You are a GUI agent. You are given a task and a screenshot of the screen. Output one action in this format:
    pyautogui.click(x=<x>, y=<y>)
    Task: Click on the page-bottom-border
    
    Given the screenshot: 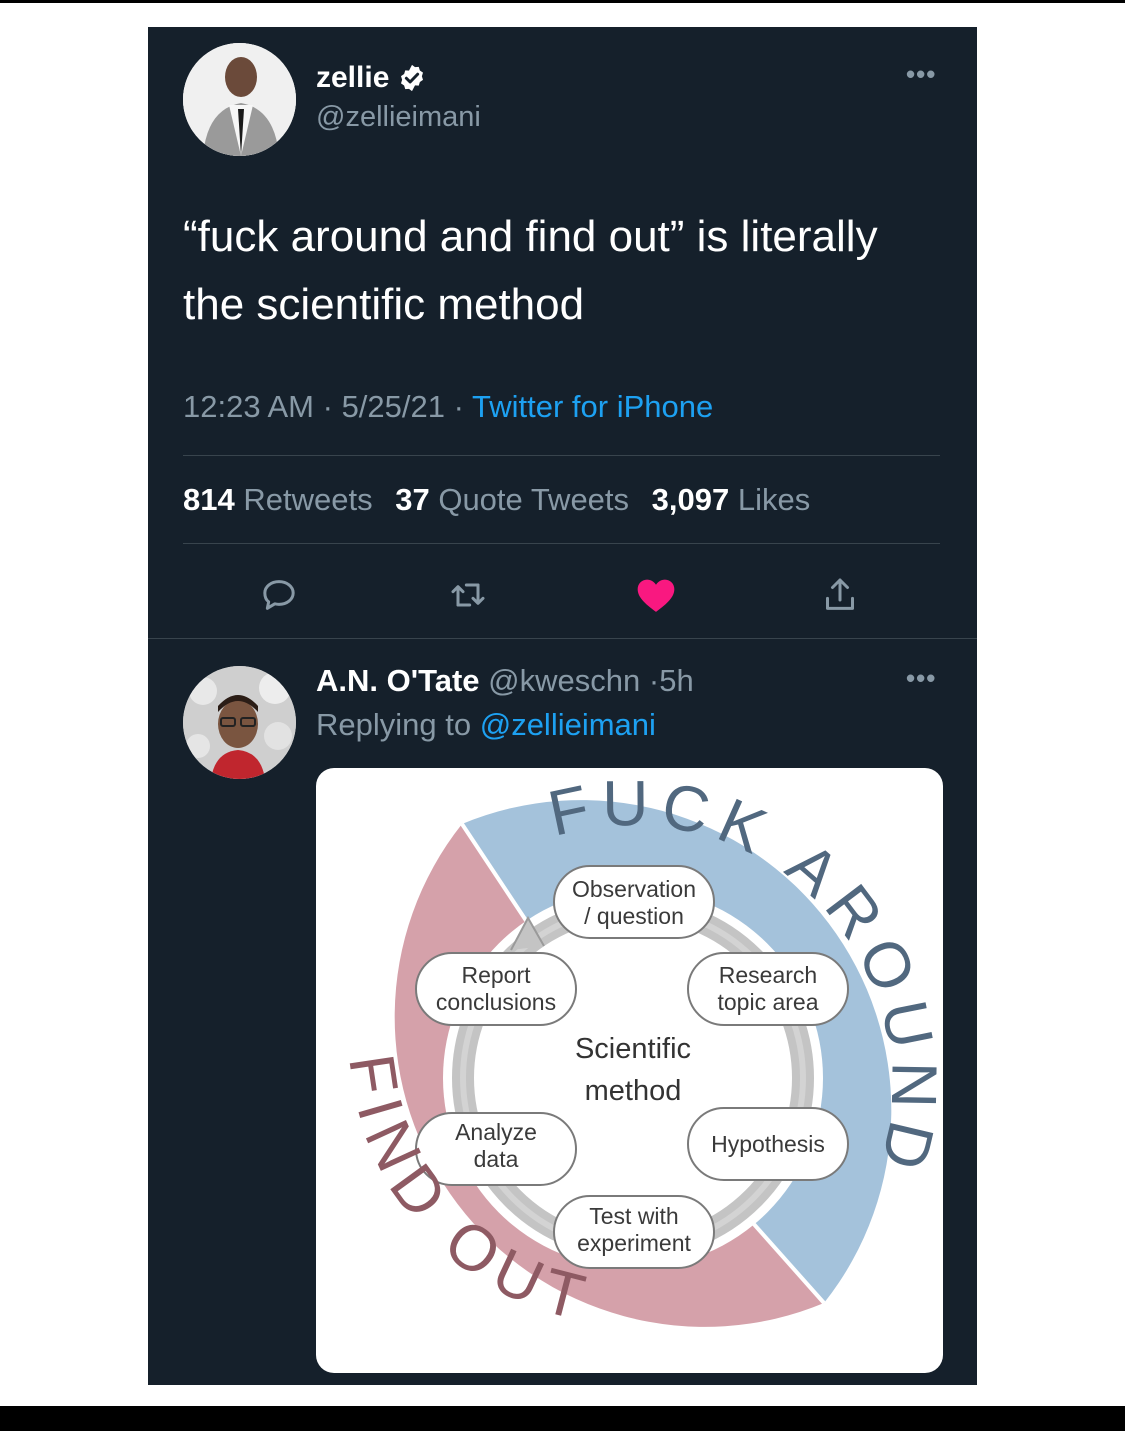 What is the action you would take?
    pyautogui.click(x=562, y=1418)
    